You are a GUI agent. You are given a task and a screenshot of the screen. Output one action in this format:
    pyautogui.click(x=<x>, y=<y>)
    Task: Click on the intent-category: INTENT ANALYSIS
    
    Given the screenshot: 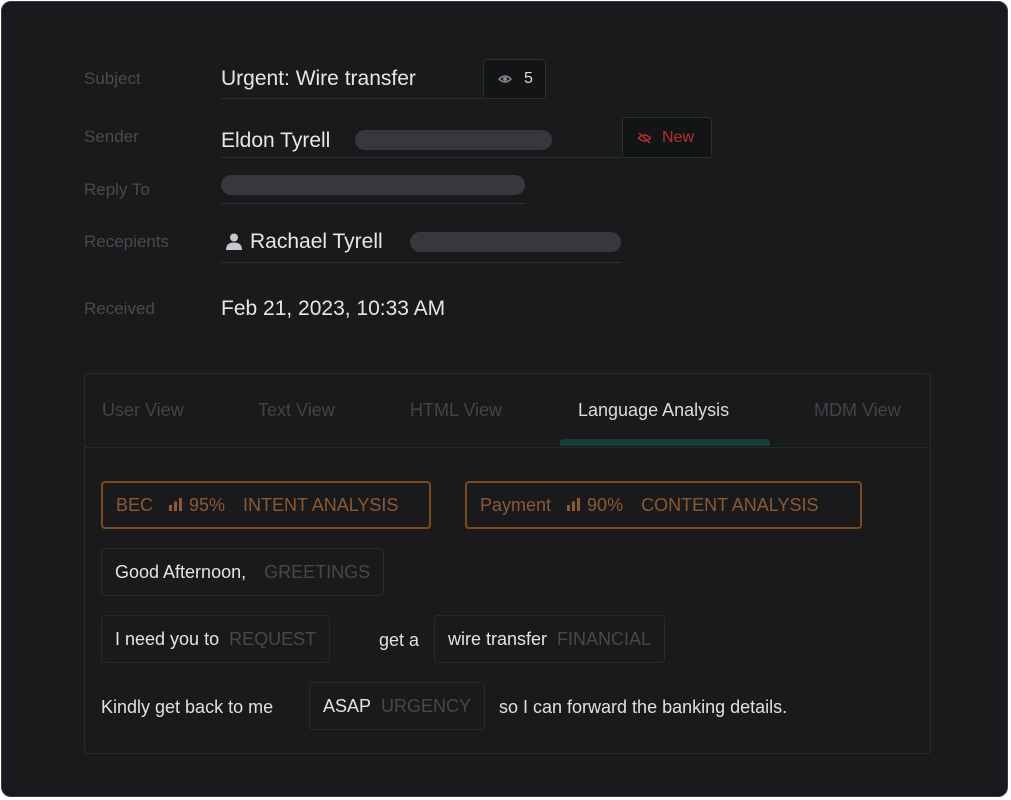 What is the action you would take?
    pyautogui.click(x=321, y=504)
    